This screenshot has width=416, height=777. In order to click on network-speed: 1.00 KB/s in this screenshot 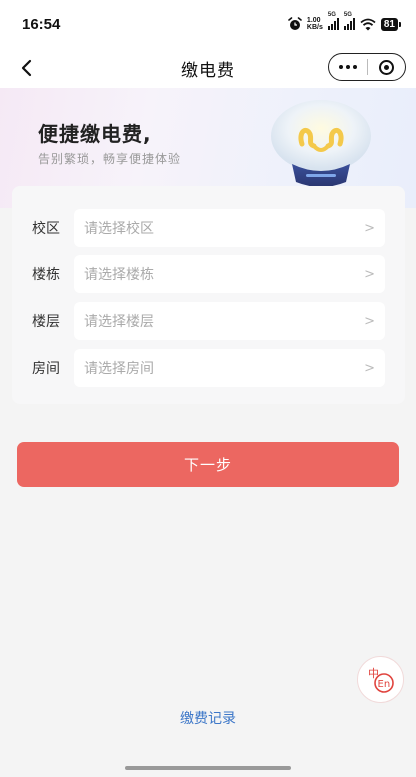, I will do `click(315, 24)`.